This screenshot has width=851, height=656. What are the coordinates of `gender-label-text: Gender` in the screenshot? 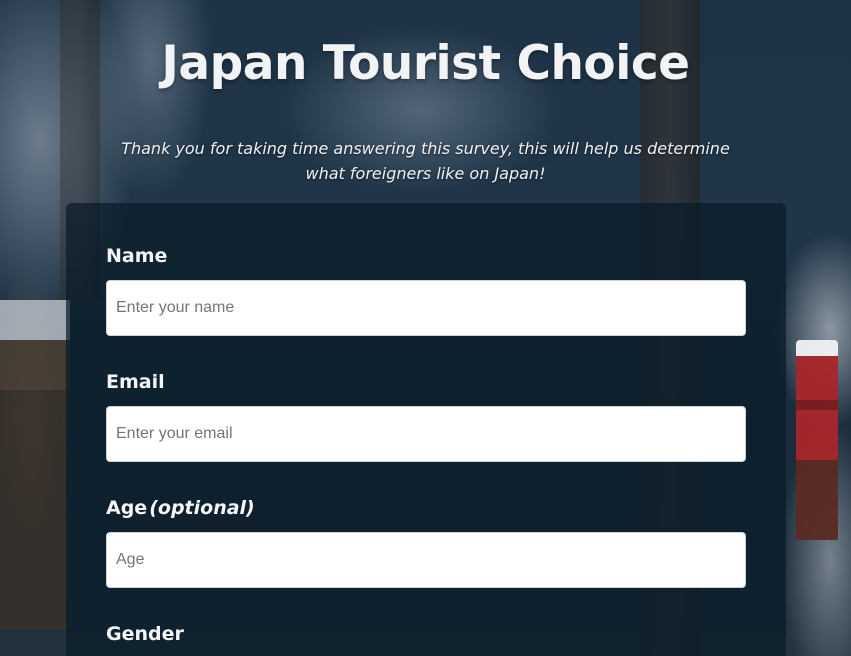 It's located at (145, 634).